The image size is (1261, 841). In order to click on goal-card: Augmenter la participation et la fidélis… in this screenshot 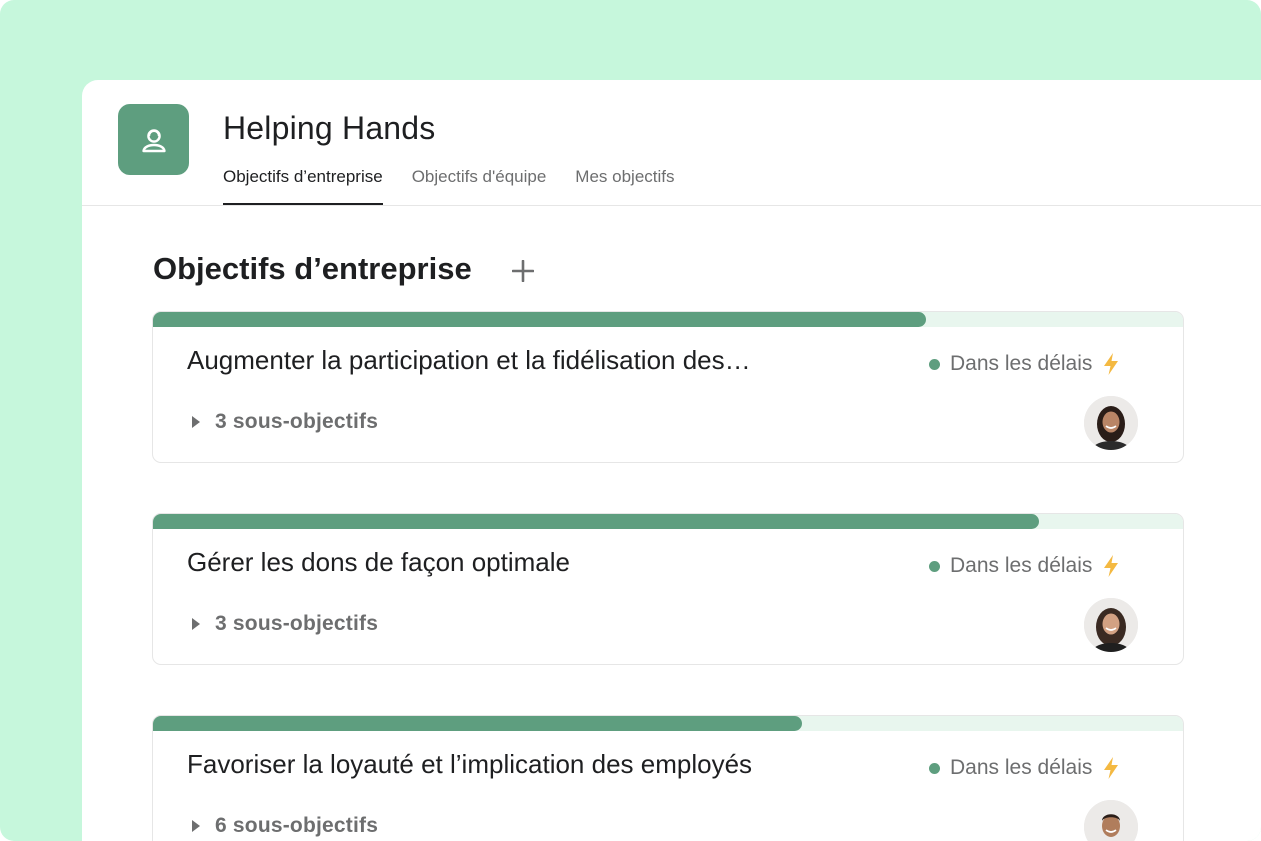, I will do `click(668, 387)`.